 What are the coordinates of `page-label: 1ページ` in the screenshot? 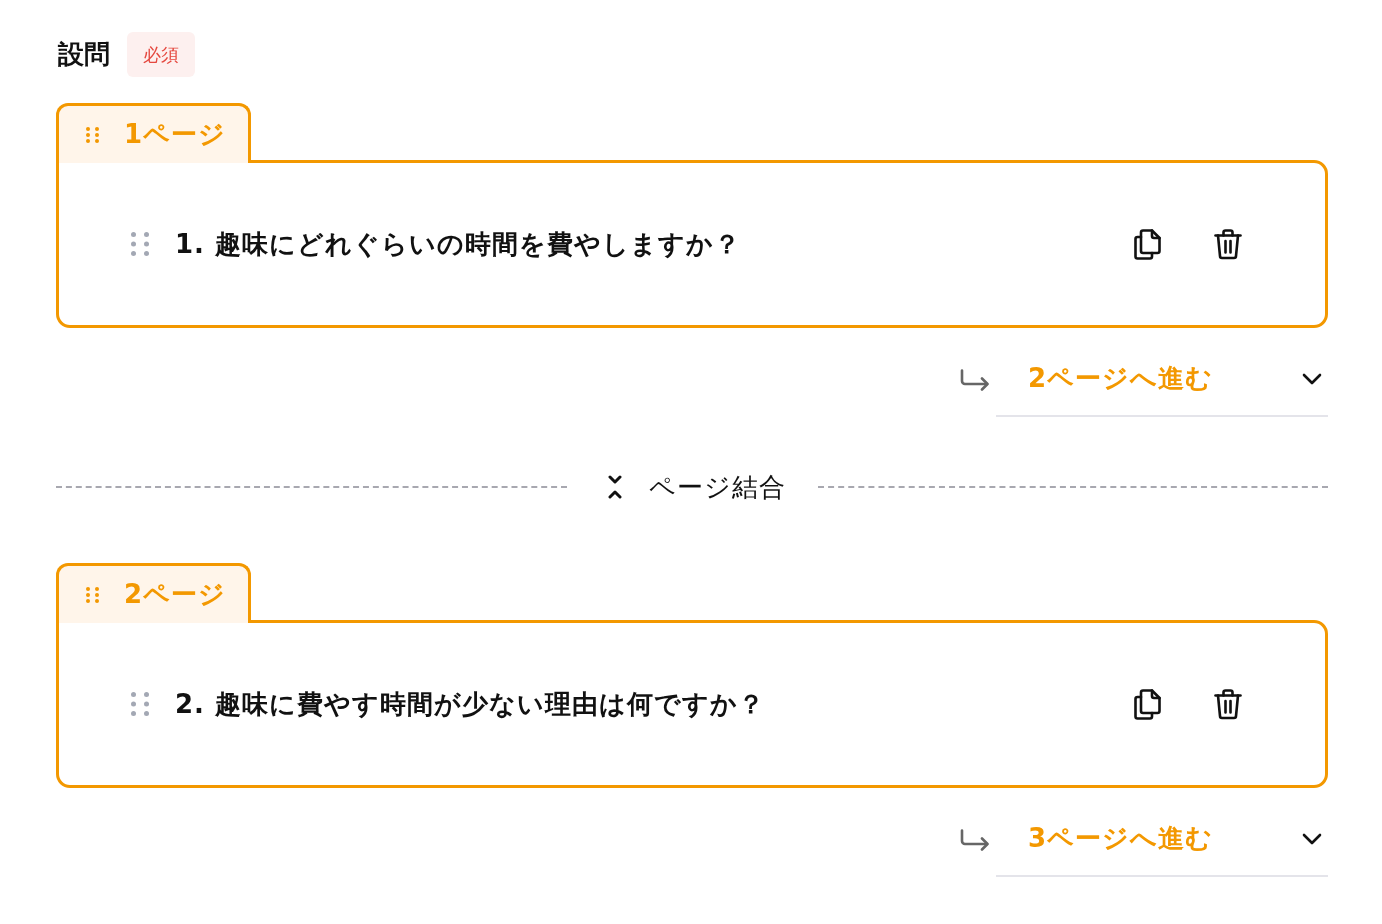 It's located at (175, 134).